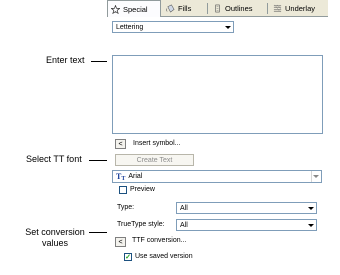 The image size is (340, 275). Describe the element at coordinates (246, 208) in the screenshot. I see `type-select: All` at that location.